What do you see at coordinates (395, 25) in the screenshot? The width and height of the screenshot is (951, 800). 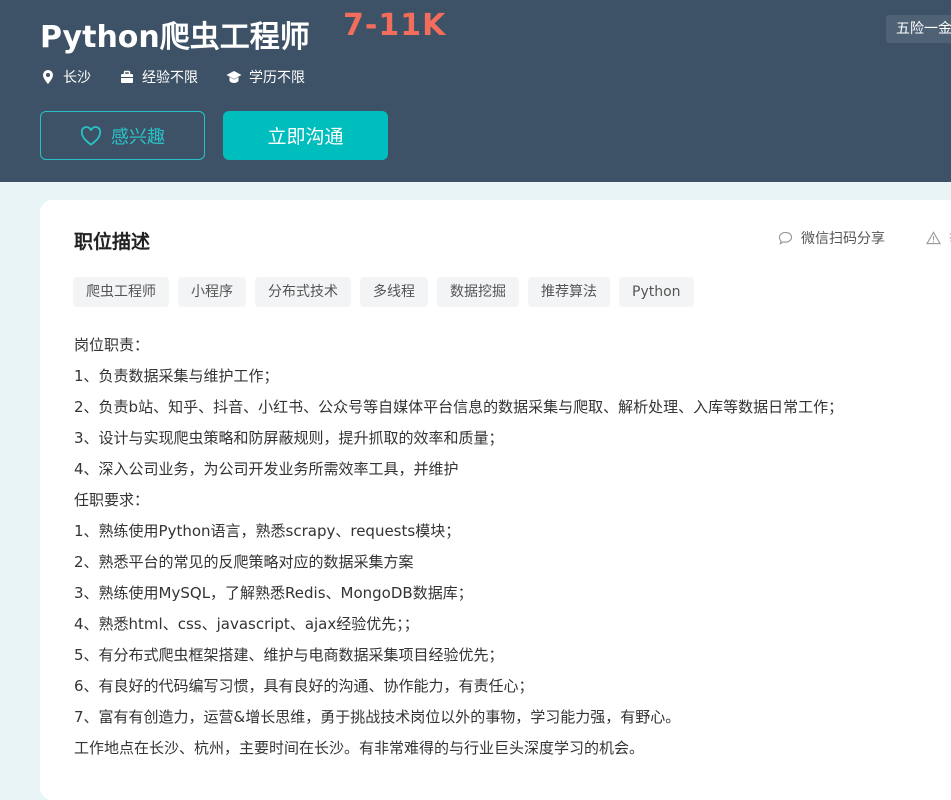 I see `salary: 7-11K` at bounding box center [395, 25].